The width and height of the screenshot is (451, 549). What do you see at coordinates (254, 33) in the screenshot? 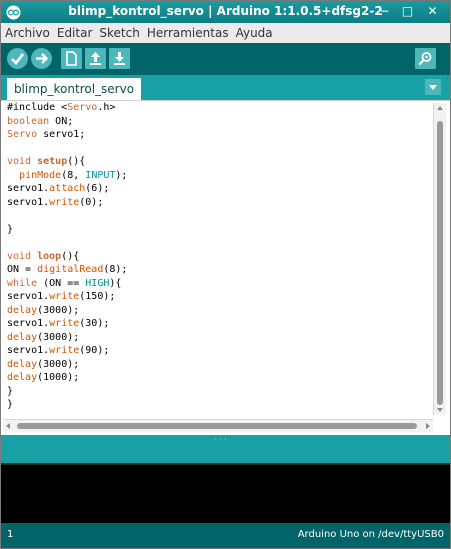
I see `menu-ayuda: Ayuda` at bounding box center [254, 33].